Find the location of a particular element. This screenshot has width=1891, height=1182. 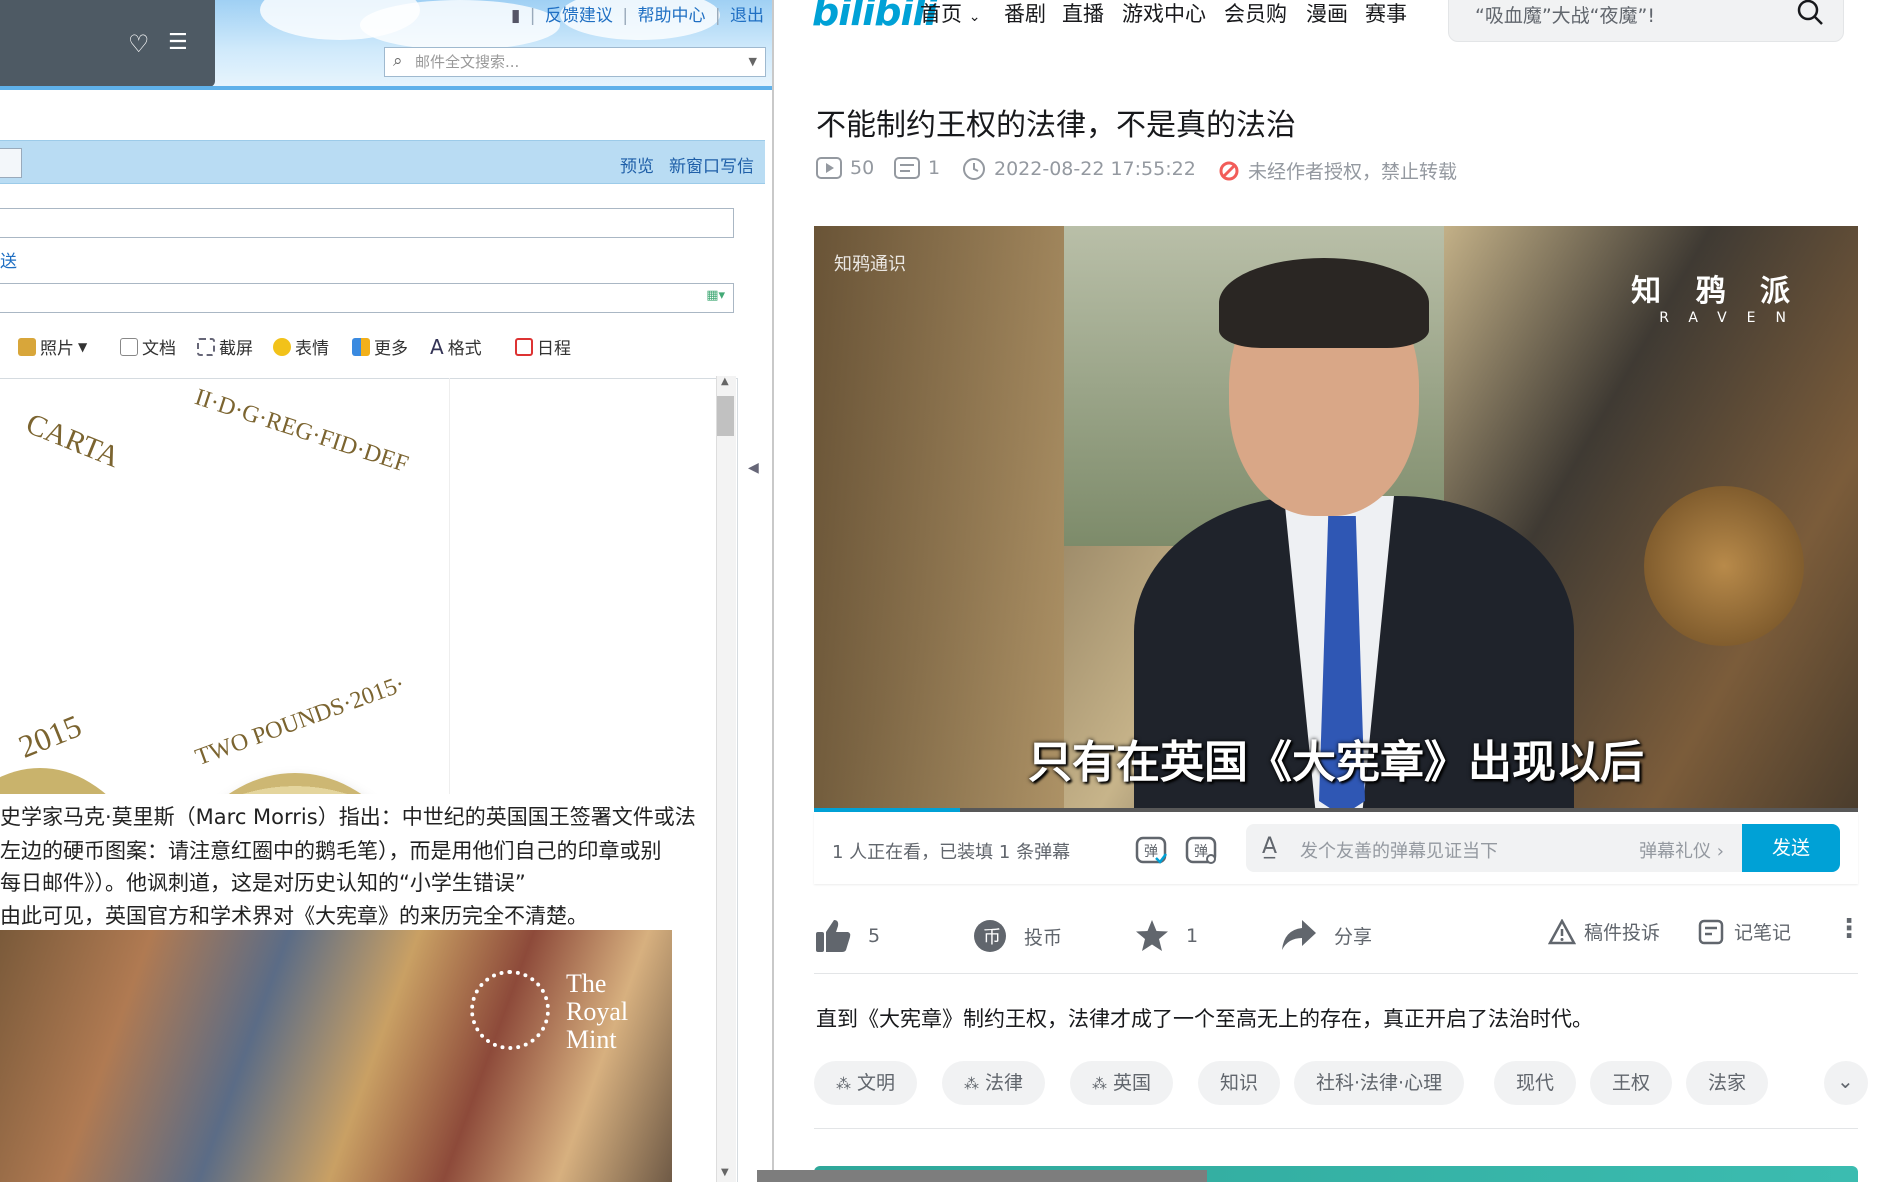

expand-tags-button: ⌄ is located at coordinates (1846, 1083).